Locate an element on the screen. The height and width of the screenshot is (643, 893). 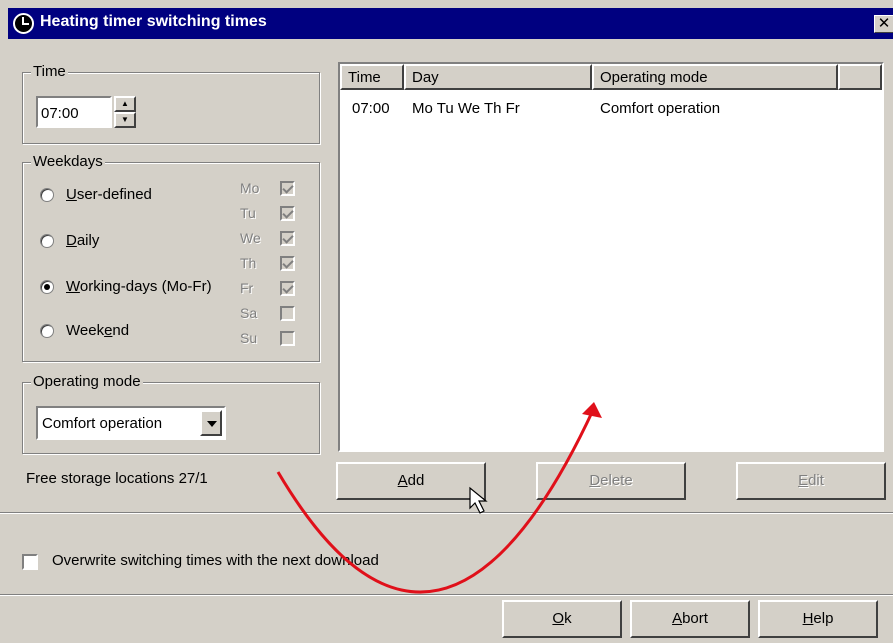
time-group-legend: Time is located at coordinates (49, 71).